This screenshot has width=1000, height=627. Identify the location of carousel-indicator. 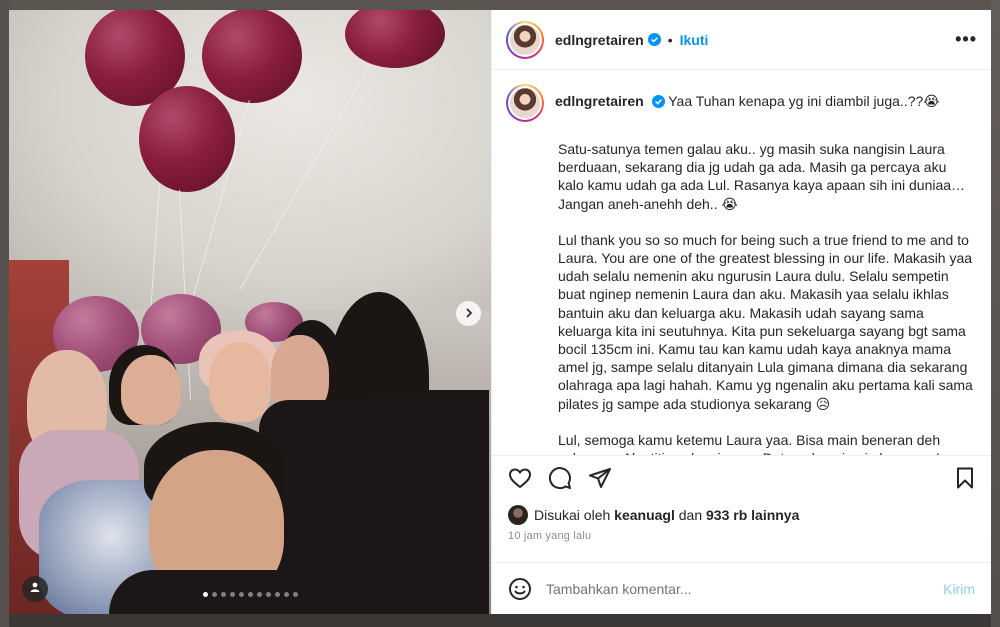
(250, 594).